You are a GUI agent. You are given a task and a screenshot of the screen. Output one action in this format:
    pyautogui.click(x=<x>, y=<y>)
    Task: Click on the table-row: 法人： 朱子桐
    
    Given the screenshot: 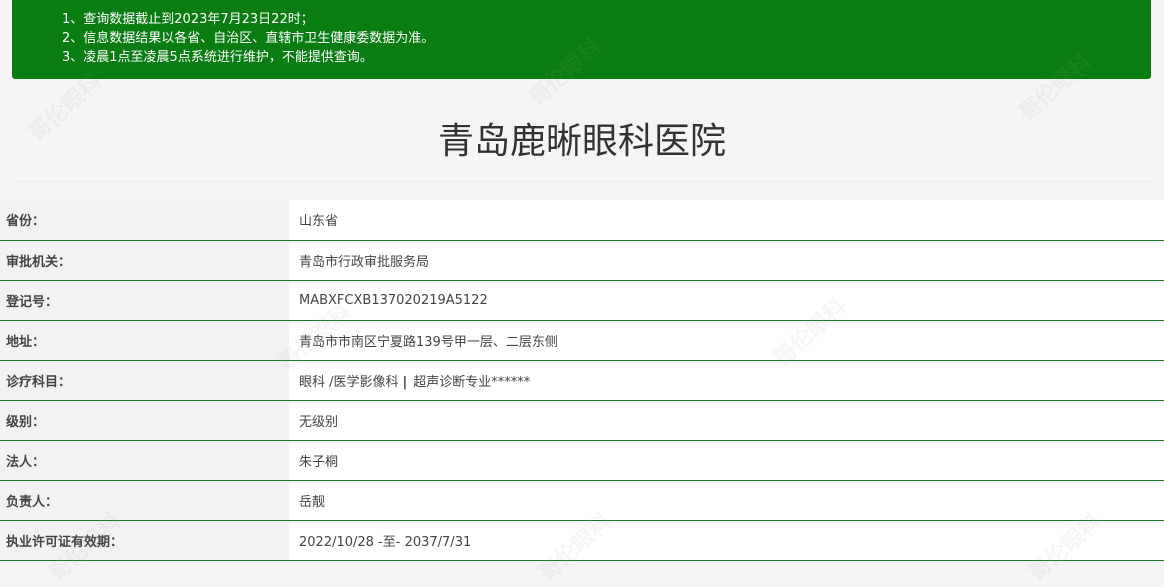 What is the action you would take?
    pyautogui.click(x=582, y=460)
    